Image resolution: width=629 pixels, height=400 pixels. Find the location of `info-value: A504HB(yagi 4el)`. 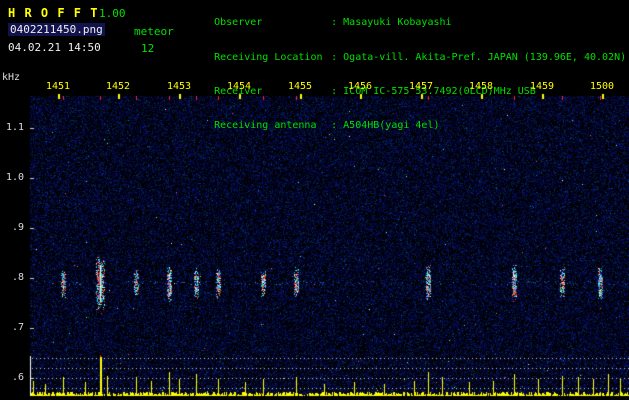

info-value: A504HB(yagi 4el) is located at coordinates (391, 126).